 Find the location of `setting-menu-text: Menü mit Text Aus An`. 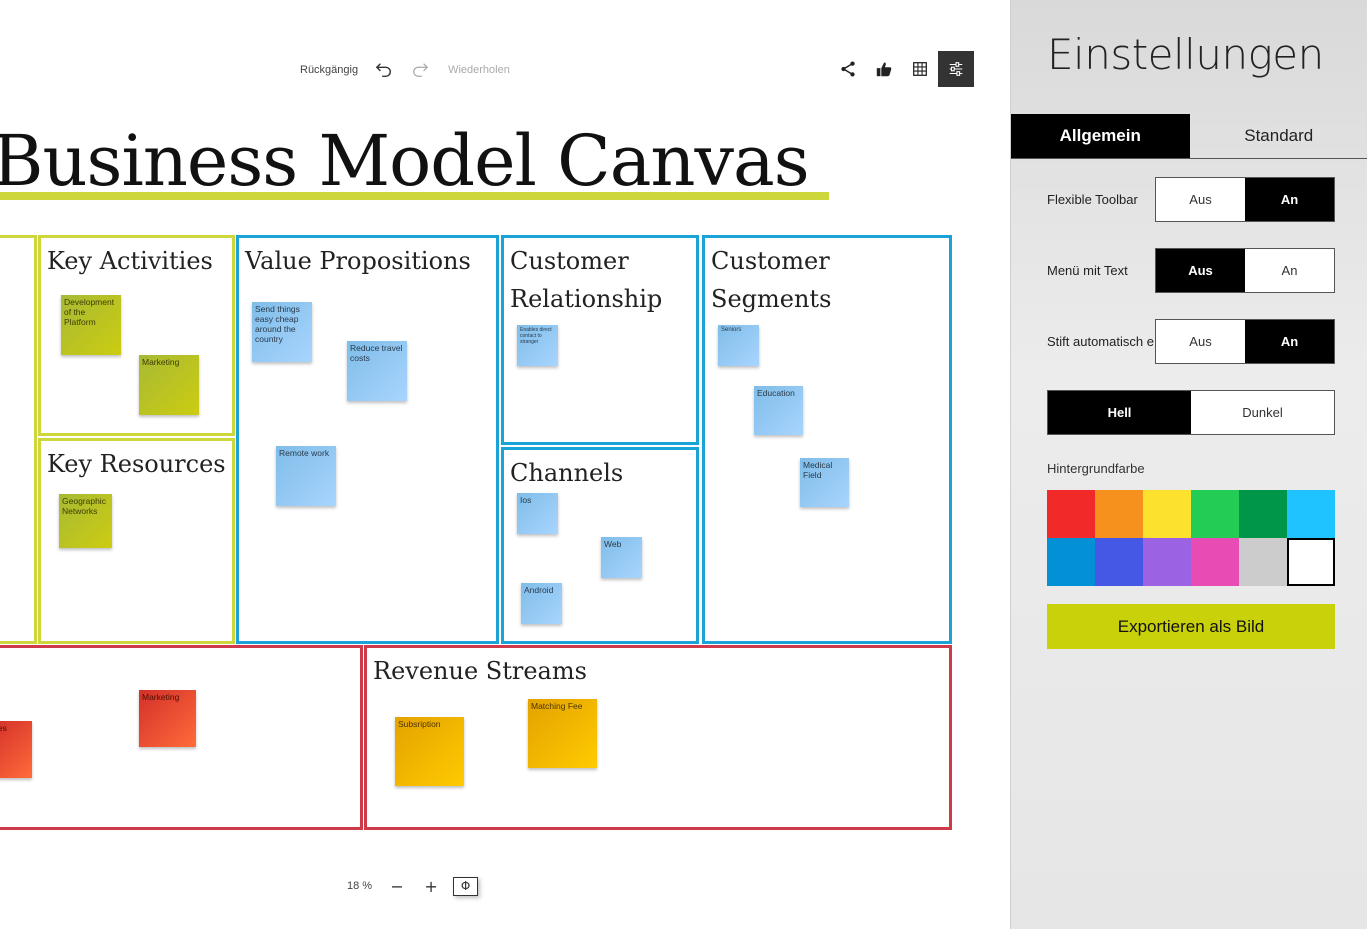

setting-menu-text: Menü mit Text Aus An is located at coordinates (1191, 270).